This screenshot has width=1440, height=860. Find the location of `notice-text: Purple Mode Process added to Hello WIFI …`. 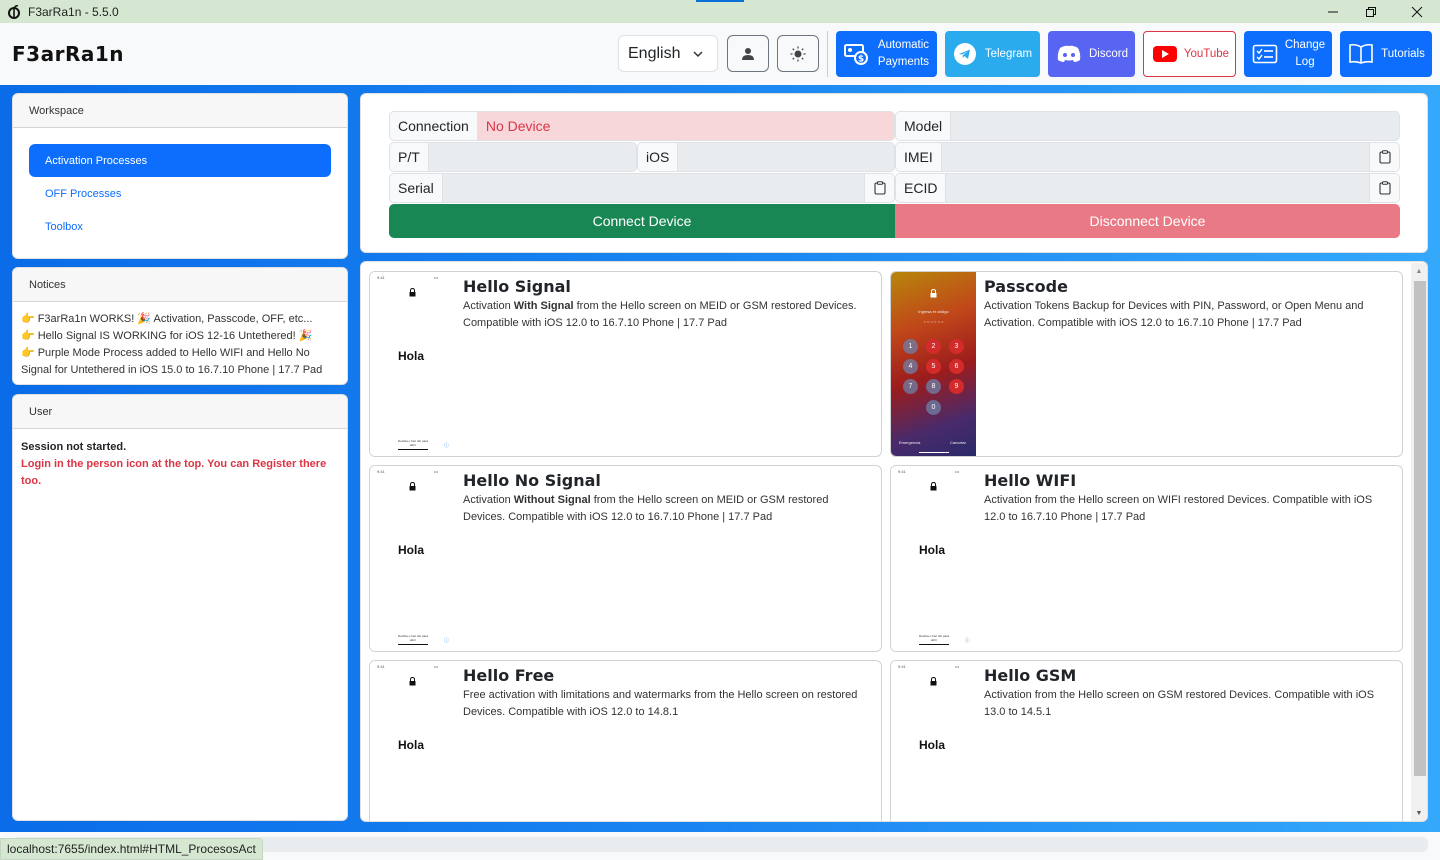

notice-text: Purple Mode Process added to Hello WIFI … is located at coordinates (172, 361).